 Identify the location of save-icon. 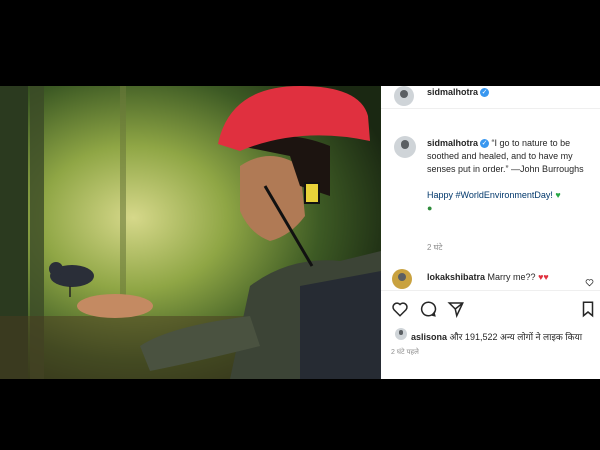
(588, 309).